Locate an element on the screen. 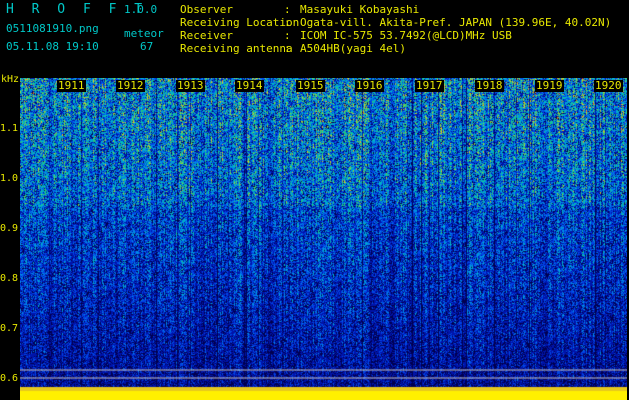  time-tick-label: 1918 is located at coordinates (489, 85).